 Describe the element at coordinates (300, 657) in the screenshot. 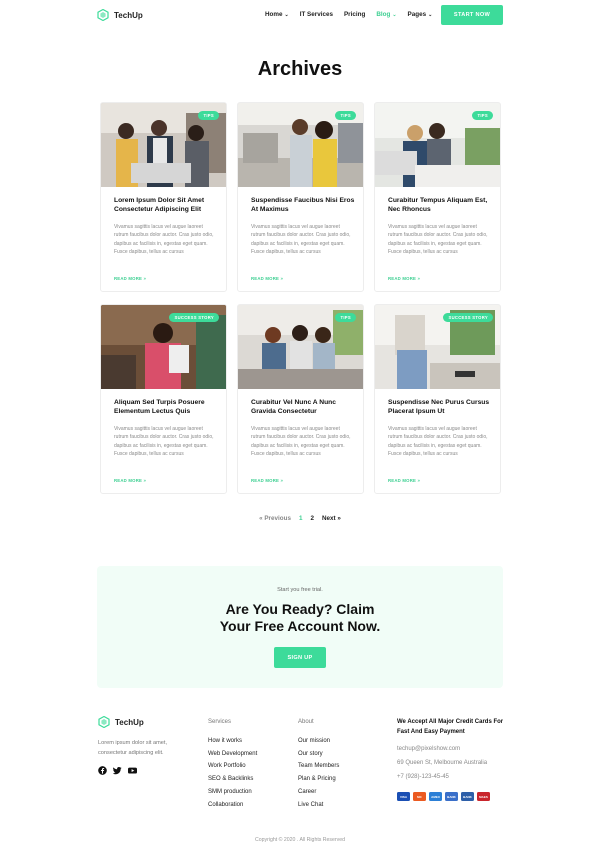

I see `sign-up-button: SIGN UP` at that location.